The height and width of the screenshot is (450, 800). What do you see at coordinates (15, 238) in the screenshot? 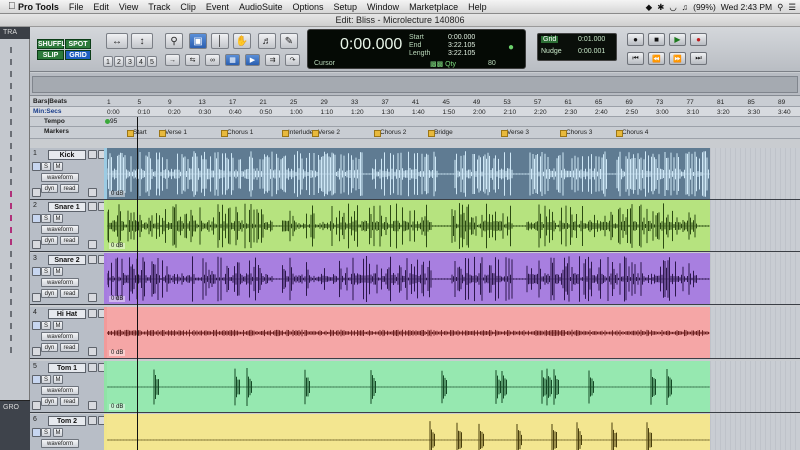
I see `tracks-list-panel: TRA` at bounding box center [15, 238].